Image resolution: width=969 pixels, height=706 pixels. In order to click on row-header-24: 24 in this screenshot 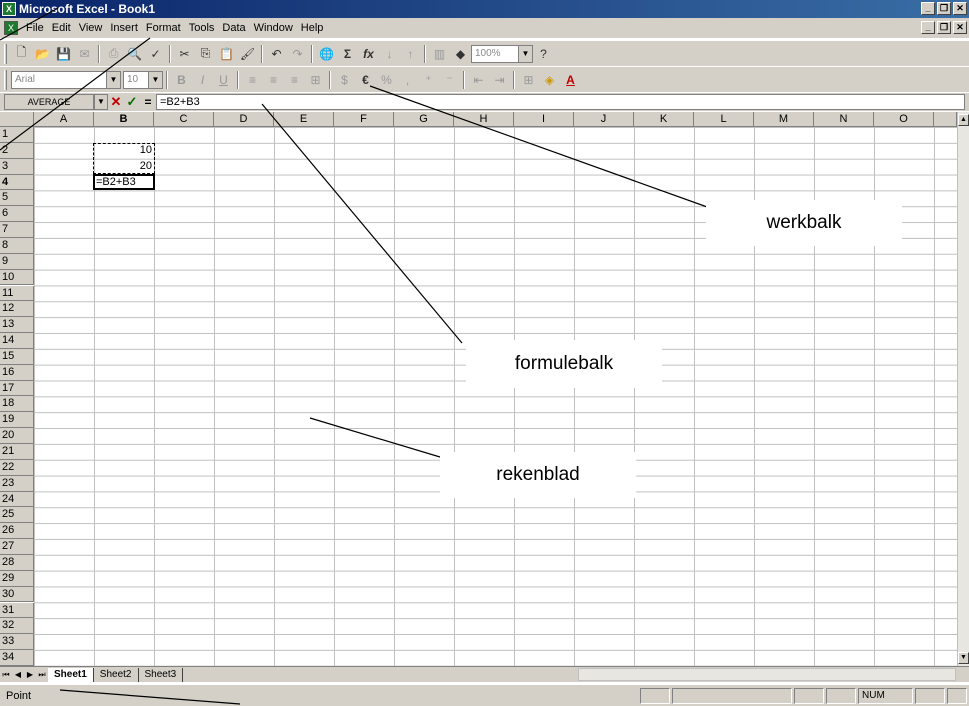, I will do `click(17, 499)`.